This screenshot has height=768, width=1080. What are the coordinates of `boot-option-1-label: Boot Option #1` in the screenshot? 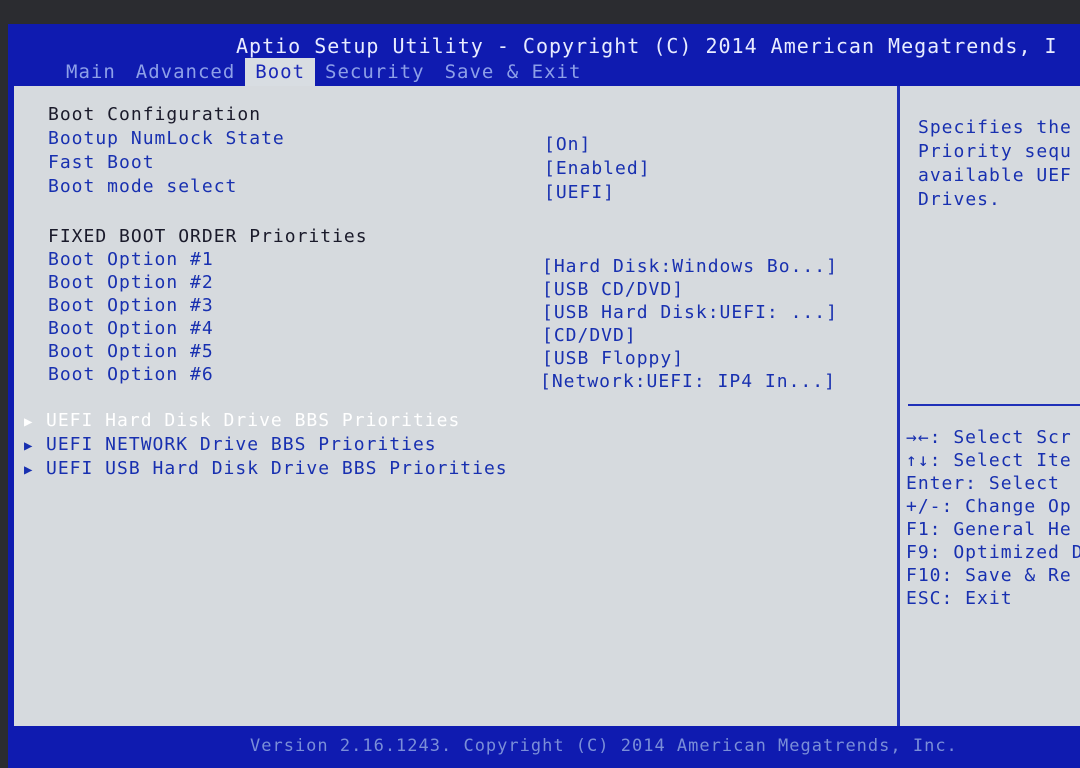 It's located at (131, 259).